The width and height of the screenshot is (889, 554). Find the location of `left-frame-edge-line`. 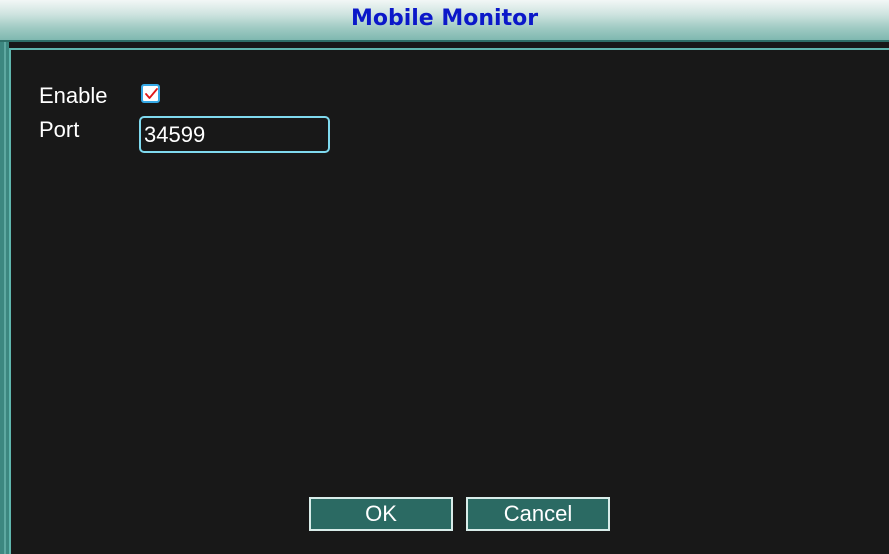

left-frame-edge-line is located at coordinates (5, 298).